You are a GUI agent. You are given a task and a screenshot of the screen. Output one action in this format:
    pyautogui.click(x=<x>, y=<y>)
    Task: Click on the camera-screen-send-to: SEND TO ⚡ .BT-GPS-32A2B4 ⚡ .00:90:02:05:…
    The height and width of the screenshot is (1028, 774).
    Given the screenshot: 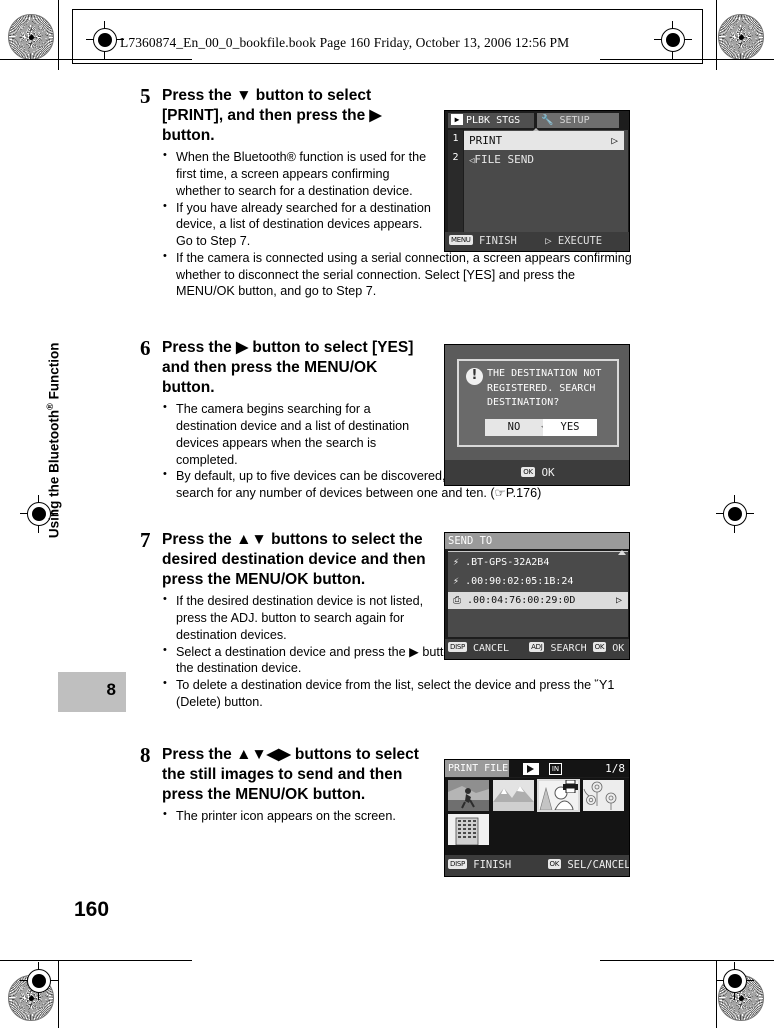 What is the action you would take?
    pyautogui.click(x=537, y=596)
    